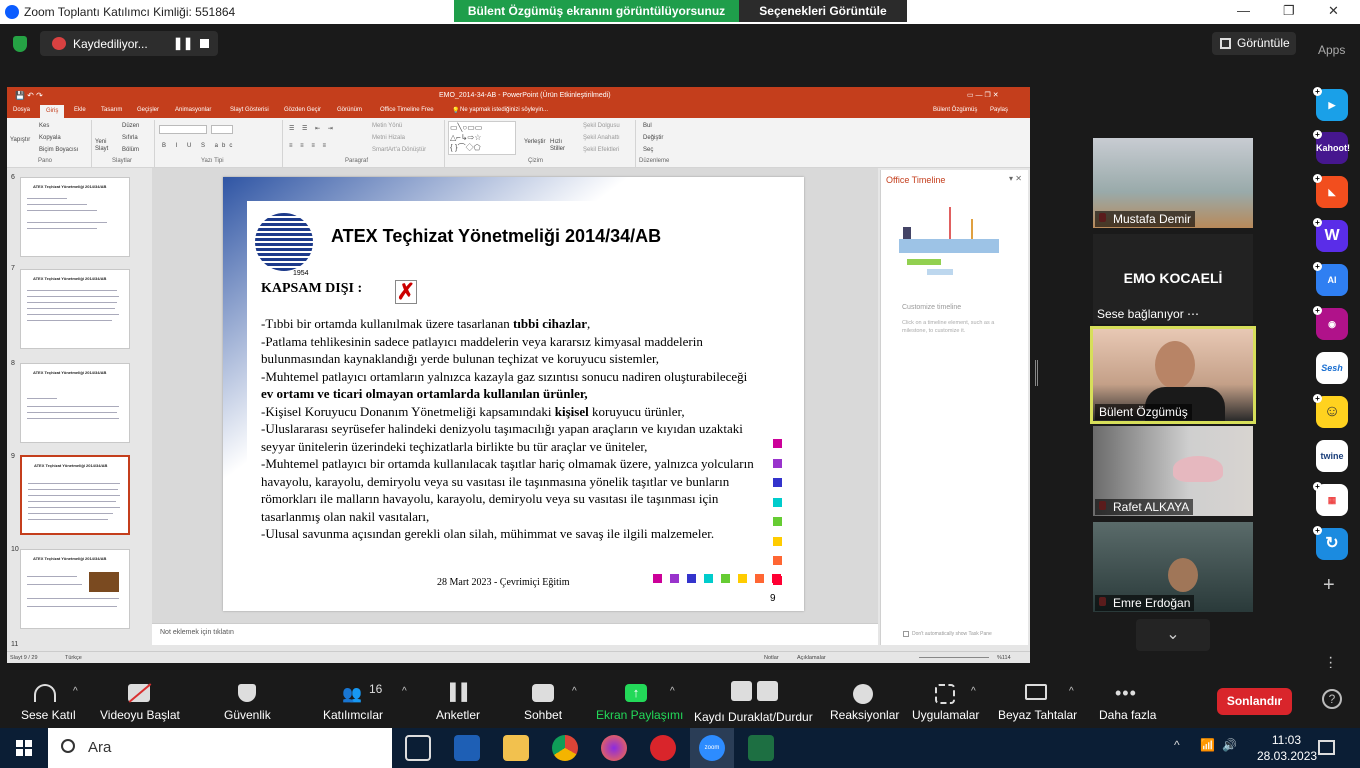 This screenshot has width=1360, height=768. Describe the element at coordinates (672, 691) in the screenshot. I see `share-caret-icon: ^` at that location.